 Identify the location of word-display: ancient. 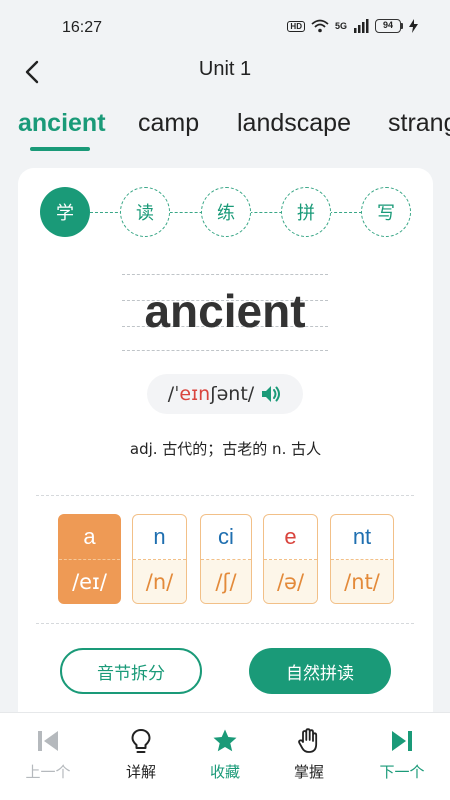
(225, 312).